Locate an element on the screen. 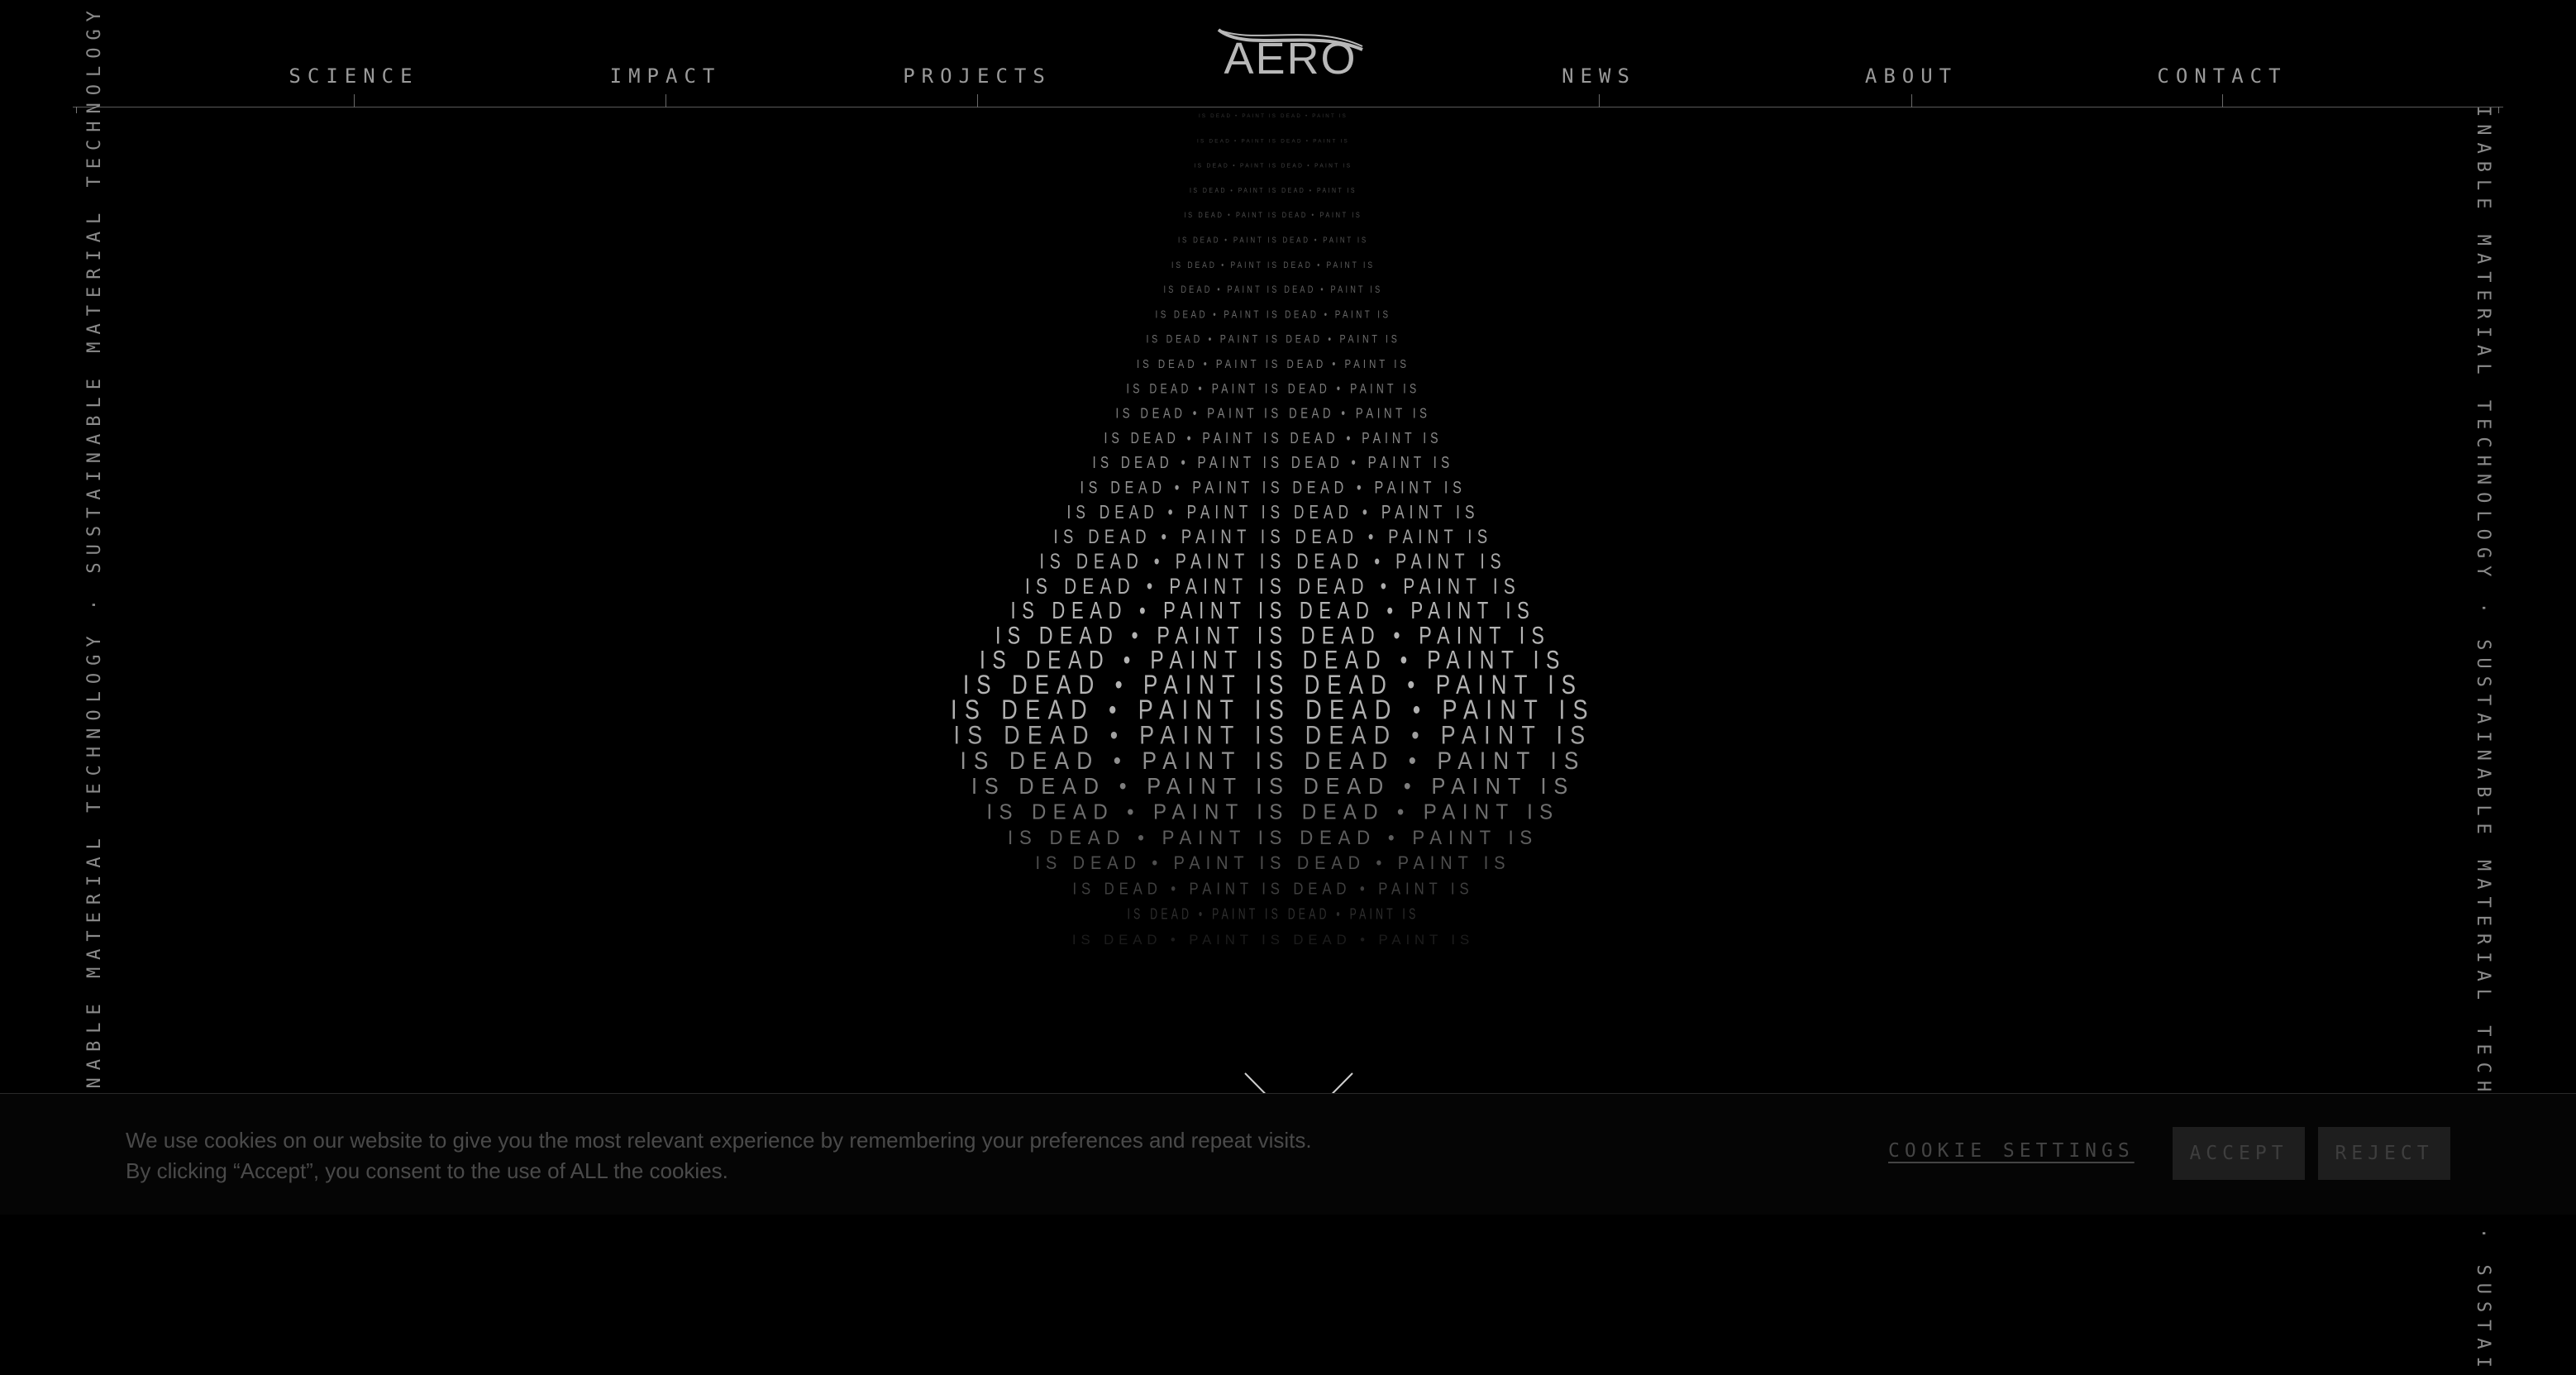 This screenshot has height=1375, width=2576. nav-news: NEWS is located at coordinates (1599, 76).